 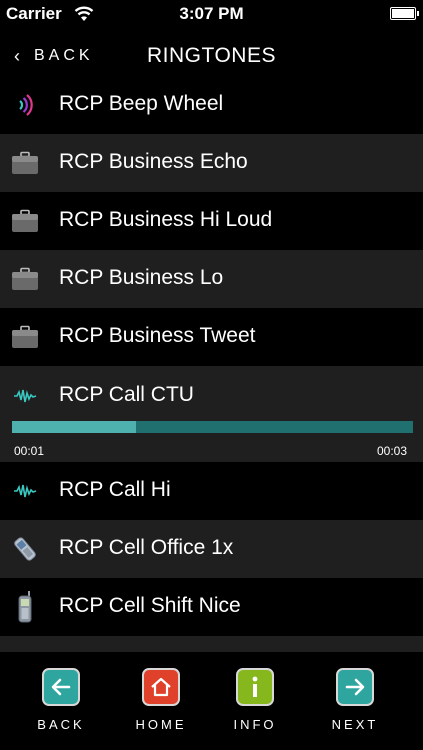 I want to click on mobile-phone-icon, so click(x=25, y=607).